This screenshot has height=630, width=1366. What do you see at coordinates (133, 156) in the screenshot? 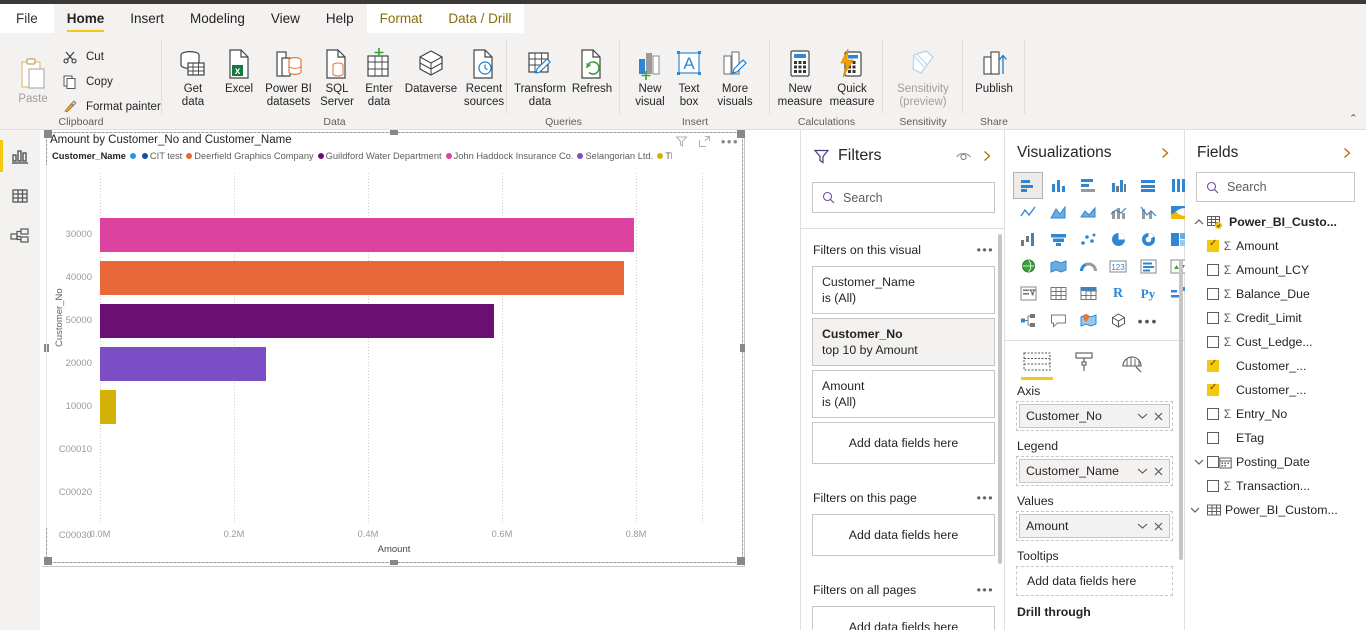
I see `legend-item` at bounding box center [133, 156].